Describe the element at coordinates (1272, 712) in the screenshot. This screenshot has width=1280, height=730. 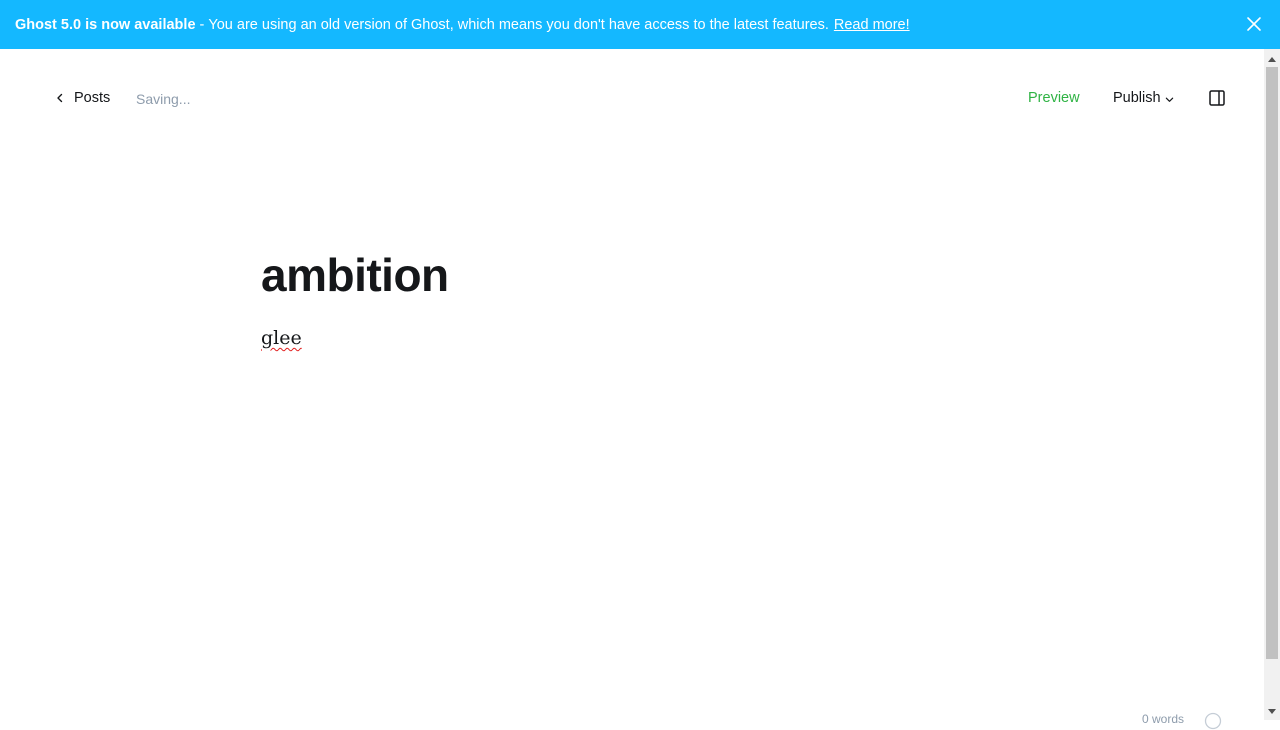
I see `scroll-down-icon` at that location.